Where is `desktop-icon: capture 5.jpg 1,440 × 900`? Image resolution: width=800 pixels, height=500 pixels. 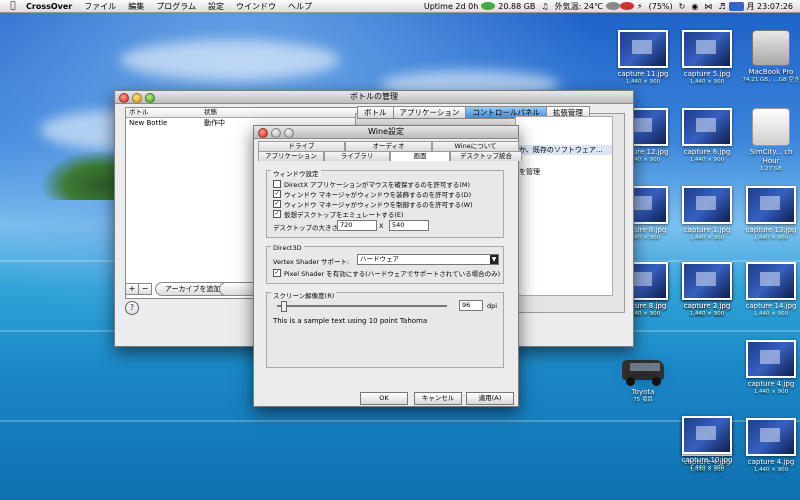 desktop-icon: capture 5.jpg 1,440 × 900 is located at coordinates (707, 58).